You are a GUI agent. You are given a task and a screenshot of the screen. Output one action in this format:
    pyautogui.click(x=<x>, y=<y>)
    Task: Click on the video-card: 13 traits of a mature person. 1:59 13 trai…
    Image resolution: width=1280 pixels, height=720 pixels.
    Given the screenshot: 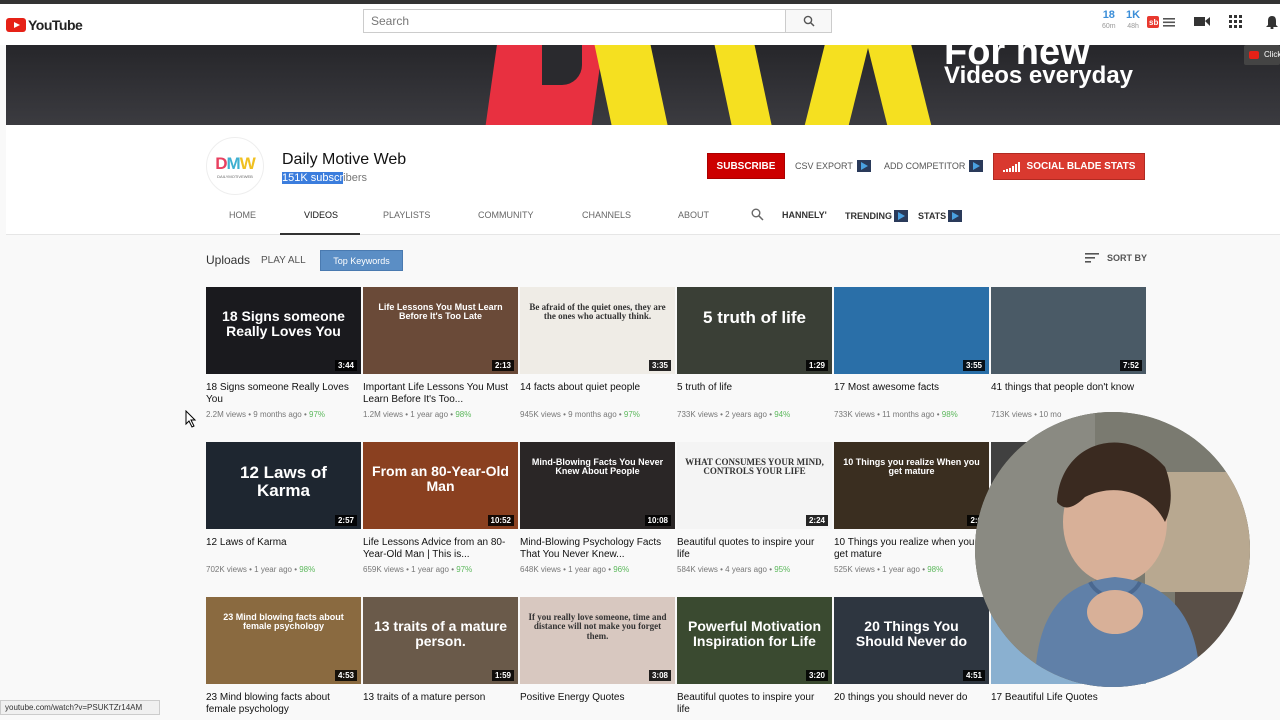 What is the action you would take?
    pyautogui.click(x=440, y=656)
    